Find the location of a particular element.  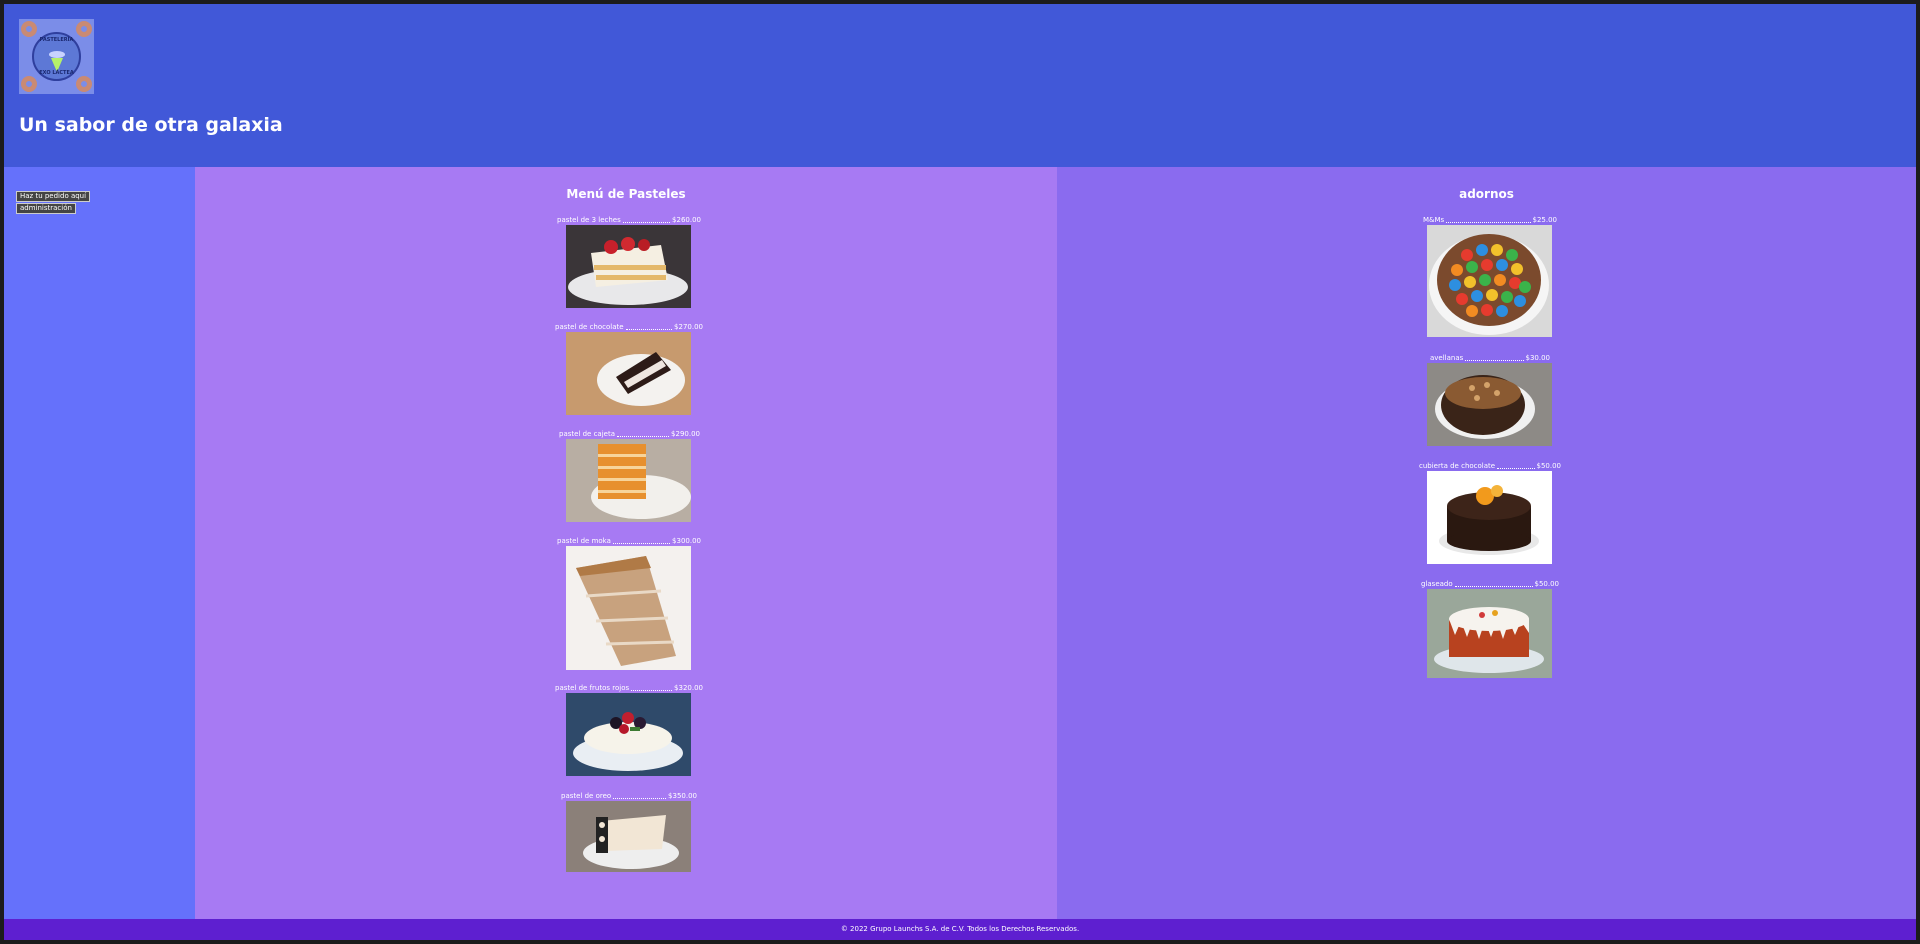

menu-title: Menú de Pasteles is located at coordinates (626, 194).